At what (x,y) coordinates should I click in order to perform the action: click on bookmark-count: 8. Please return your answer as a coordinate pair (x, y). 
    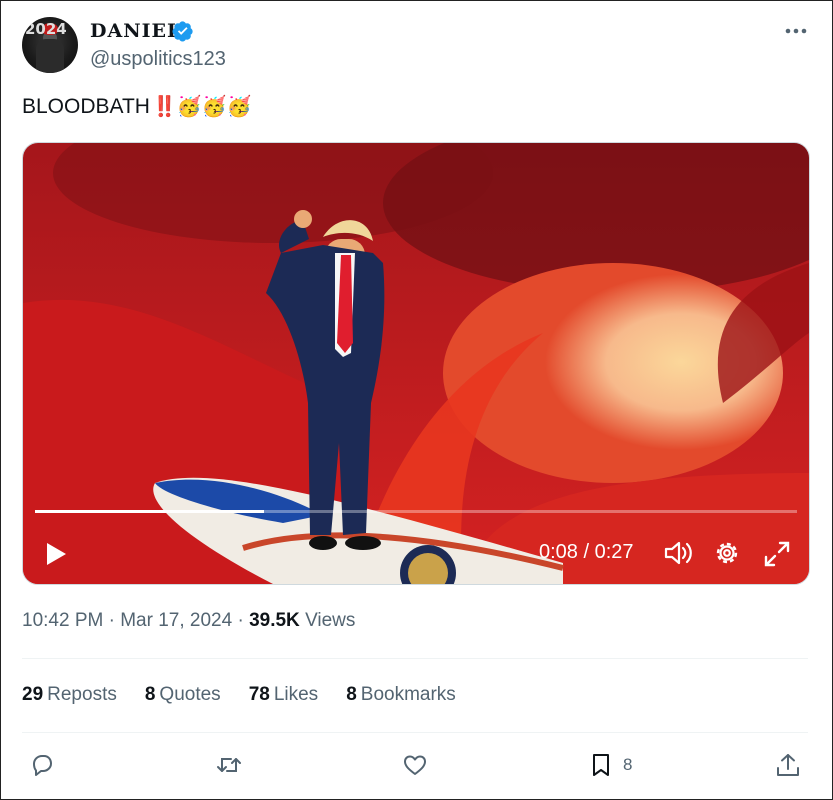
    Looking at the image, I should click on (628, 764).